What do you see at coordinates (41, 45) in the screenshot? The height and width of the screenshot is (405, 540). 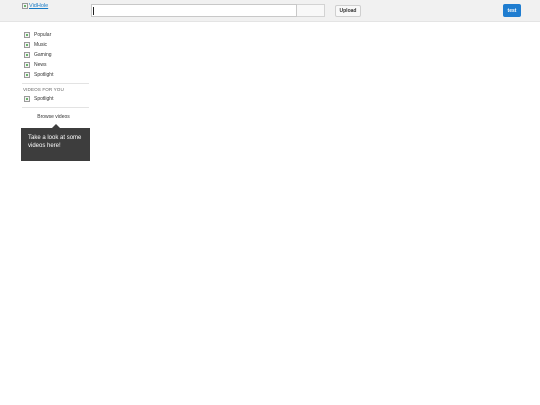 I see `sidebar-item-label: Music` at bounding box center [41, 45].